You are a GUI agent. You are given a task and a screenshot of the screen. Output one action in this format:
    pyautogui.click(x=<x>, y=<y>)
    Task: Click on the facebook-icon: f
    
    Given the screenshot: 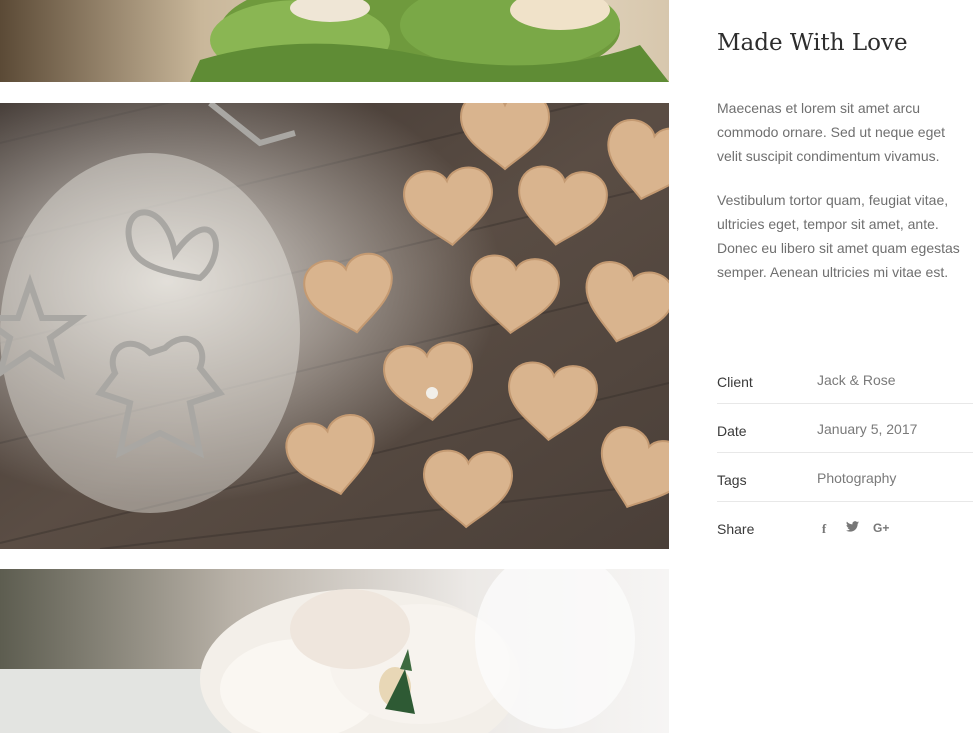 What is the action you would take?
    pyautogui.click(x=824, y=529)
    